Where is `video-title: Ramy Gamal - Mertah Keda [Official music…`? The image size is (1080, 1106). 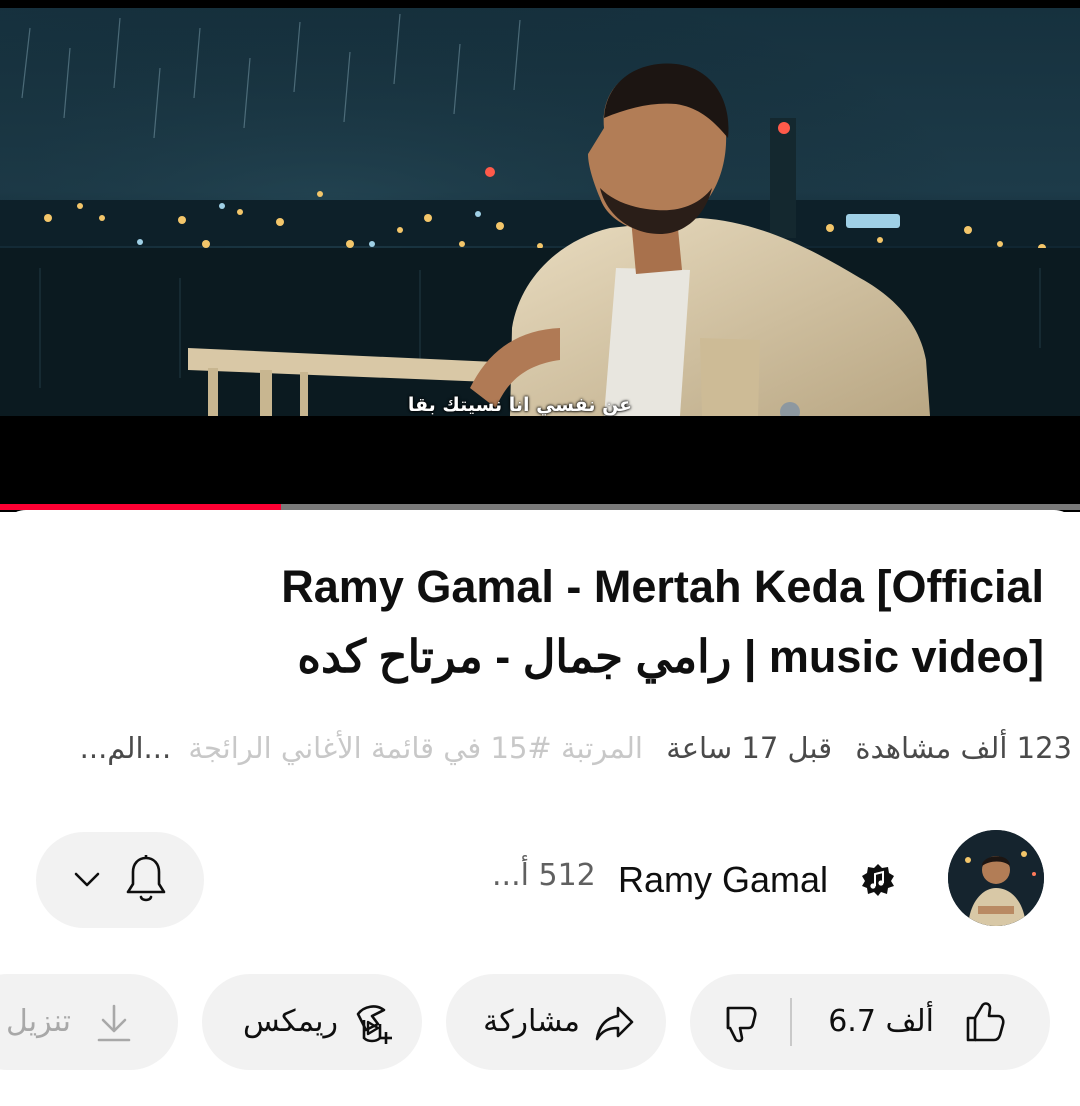 video-title: Ramy Gamal - Mertah Keda [Official music… is located at coordinates (612, 622).